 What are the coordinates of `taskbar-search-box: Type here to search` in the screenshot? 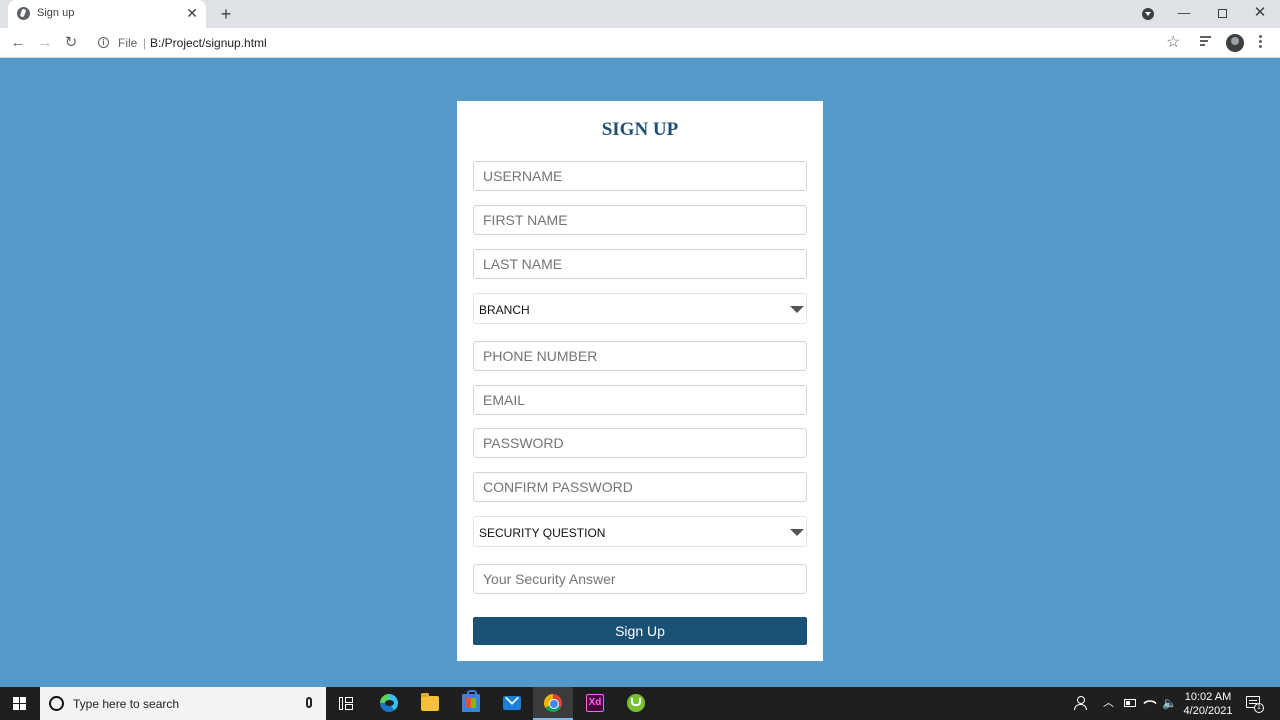 It's located at (183, 703).